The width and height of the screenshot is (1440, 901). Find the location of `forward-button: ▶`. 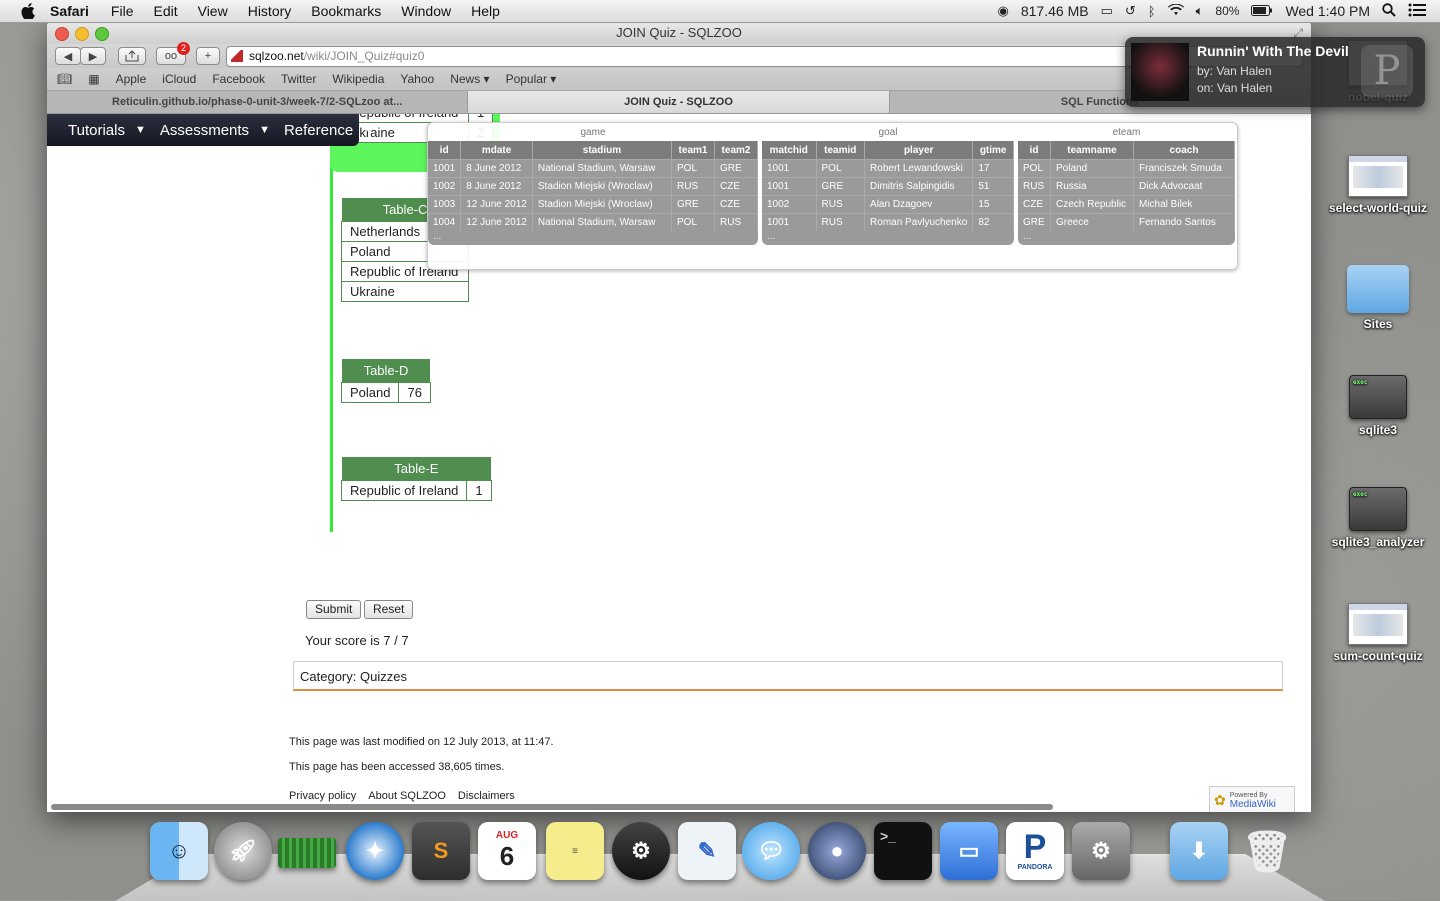

forward-button: ▶ is located at coordinates (93, 56).